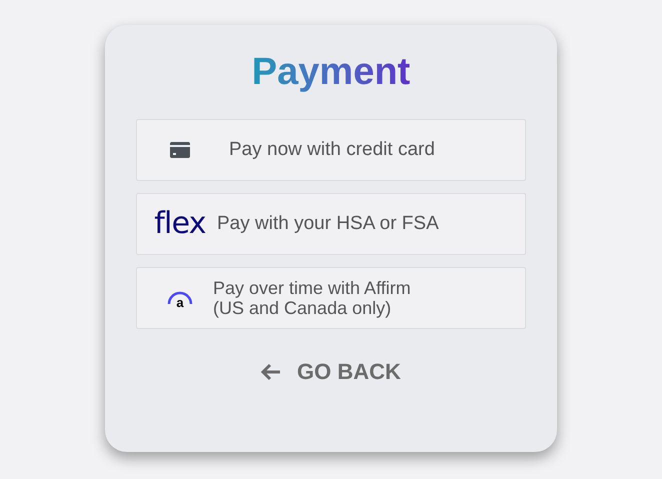 This screenshot has height=479, width=662. Describe the element at coordinates (271, 371) in the screenshot. I see `back-arrow-icon` at that location.